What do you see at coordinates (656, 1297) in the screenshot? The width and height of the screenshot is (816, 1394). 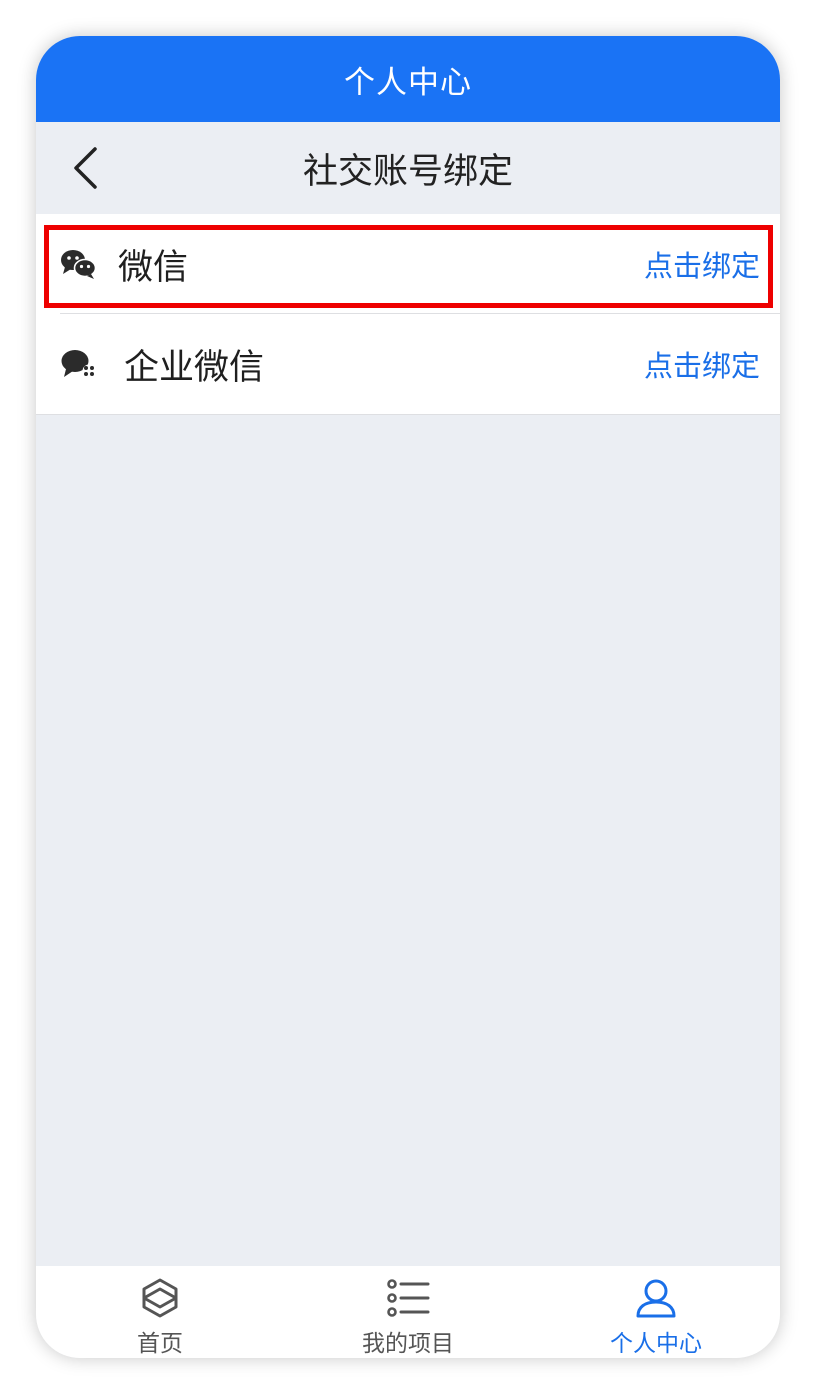 I see `user-icon` at bounding box center [656, 1297].